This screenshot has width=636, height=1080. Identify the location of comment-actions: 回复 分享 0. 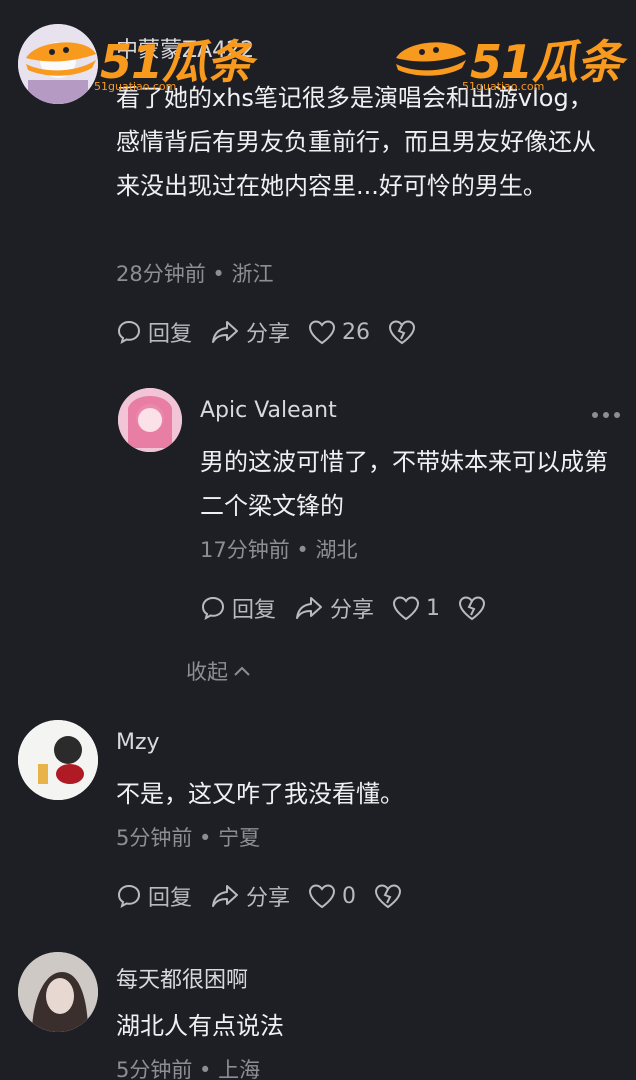
(271, 896).